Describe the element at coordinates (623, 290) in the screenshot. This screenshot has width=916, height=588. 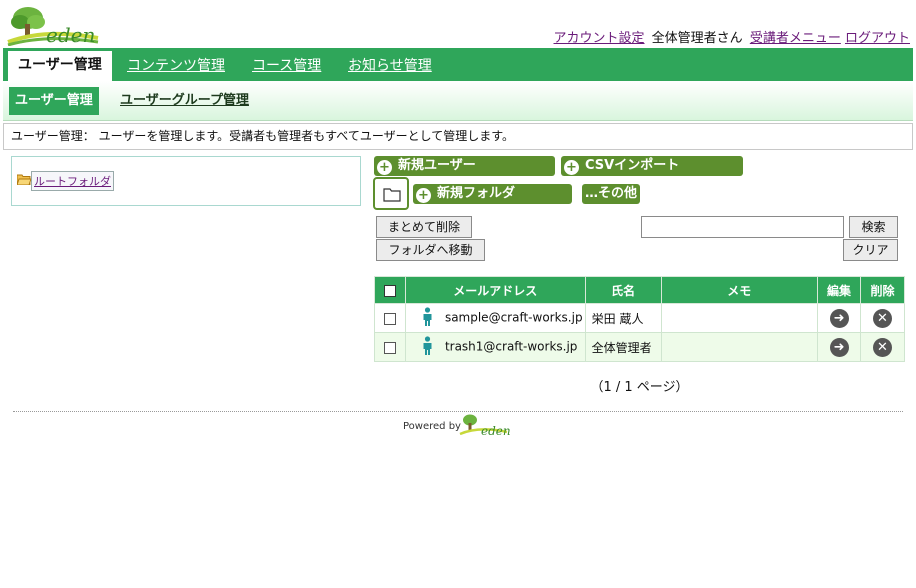
I see `name-header: 氏名` at that location.